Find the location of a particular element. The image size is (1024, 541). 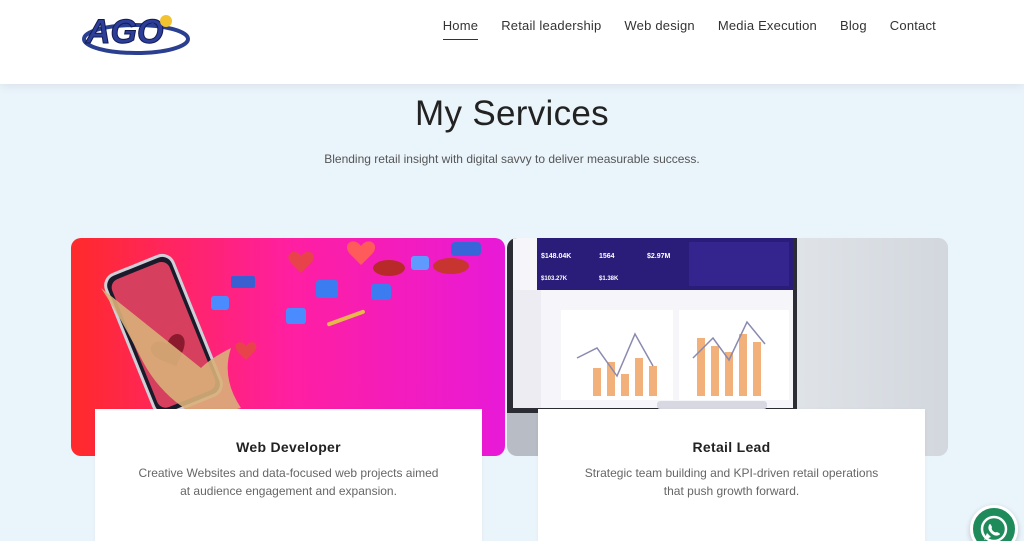

dashboard-stat-4: $103.27K is located at coordinates (554, 279).